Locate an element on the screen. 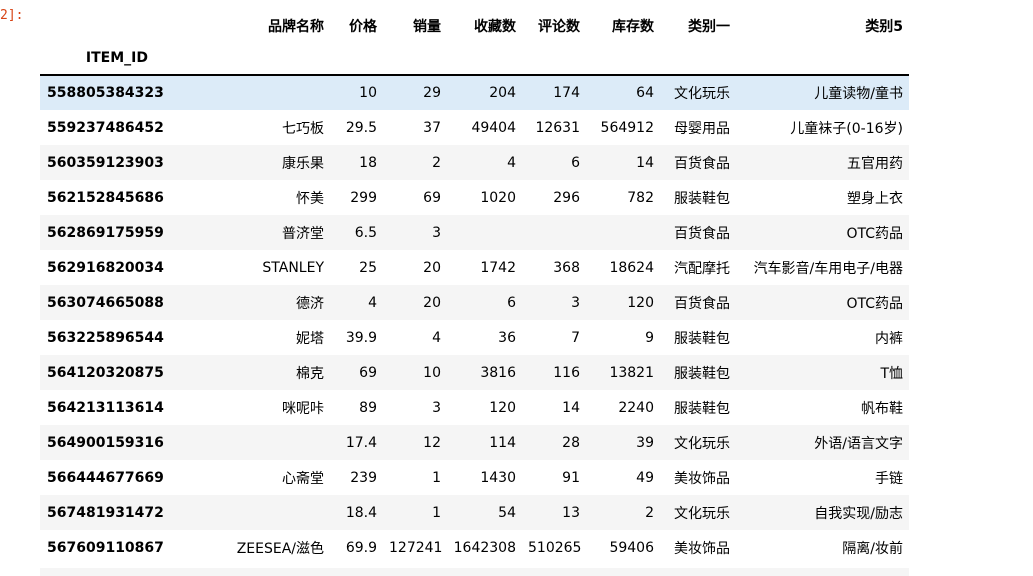 This screenshot has height=576, width=1033. table-cell: 204 is located at coordinates (502, 93).